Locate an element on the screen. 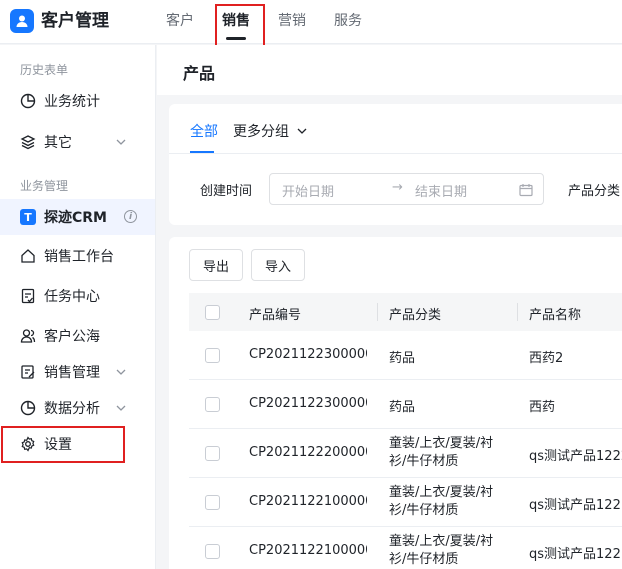 Image resolution: width=622 pixels, height=569 pixels. users-icon is located at coordinates (28, 336).